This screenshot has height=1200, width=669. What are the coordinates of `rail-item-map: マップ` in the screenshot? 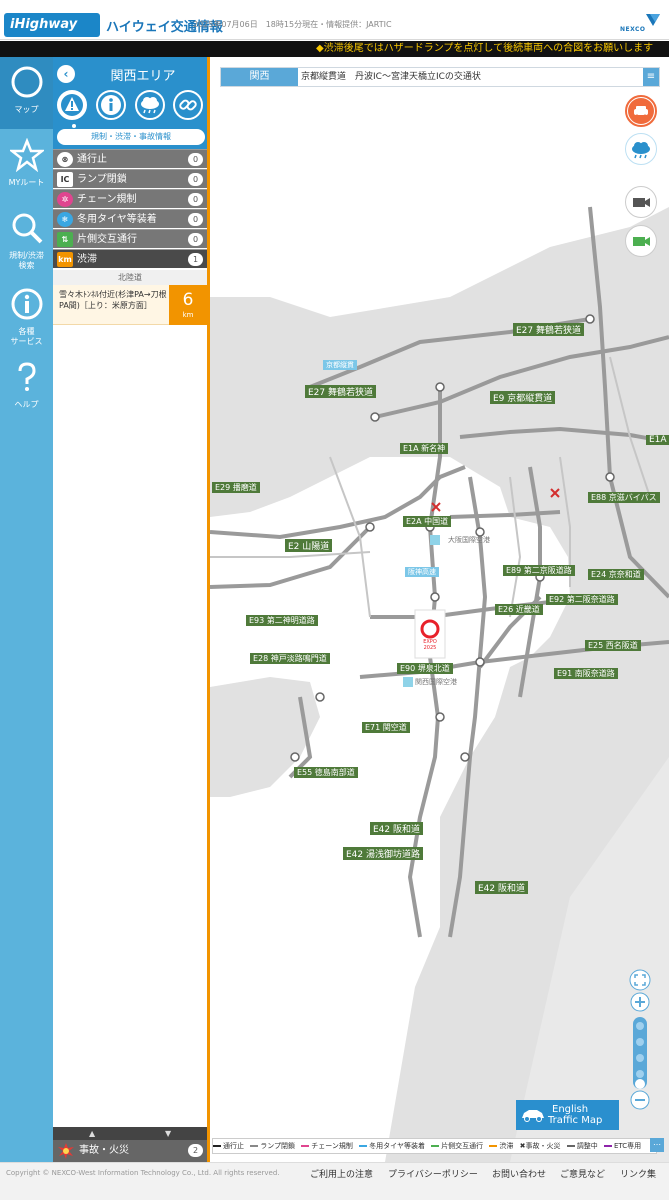 It's located at (26, 93).